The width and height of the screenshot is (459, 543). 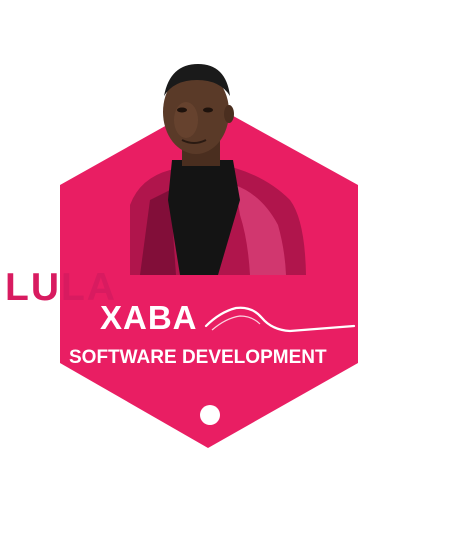 I want to click on brand-last-name: XABA, so click(x=149, y=317).